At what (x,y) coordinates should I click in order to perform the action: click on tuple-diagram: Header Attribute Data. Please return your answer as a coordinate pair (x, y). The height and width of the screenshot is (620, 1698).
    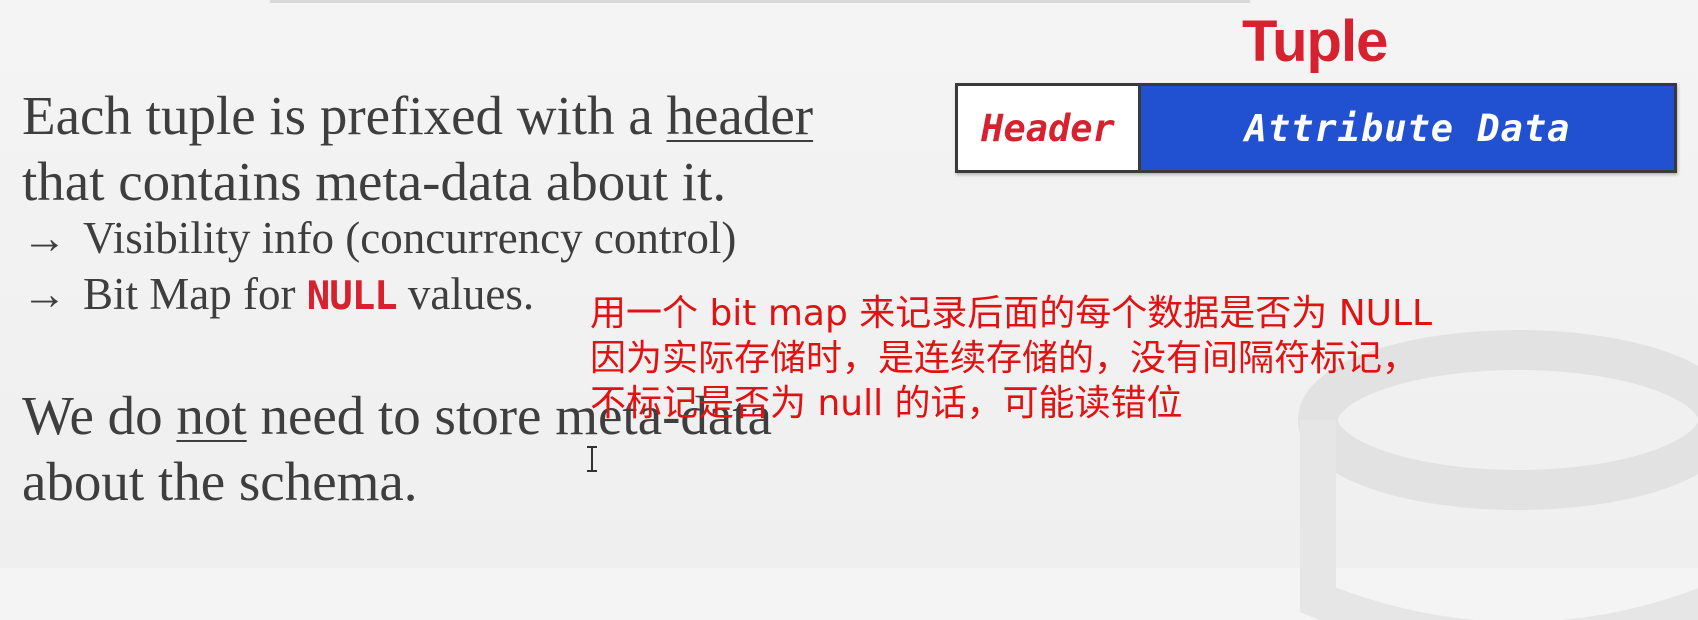
    Looking at the image, I should click on (1316, 128).